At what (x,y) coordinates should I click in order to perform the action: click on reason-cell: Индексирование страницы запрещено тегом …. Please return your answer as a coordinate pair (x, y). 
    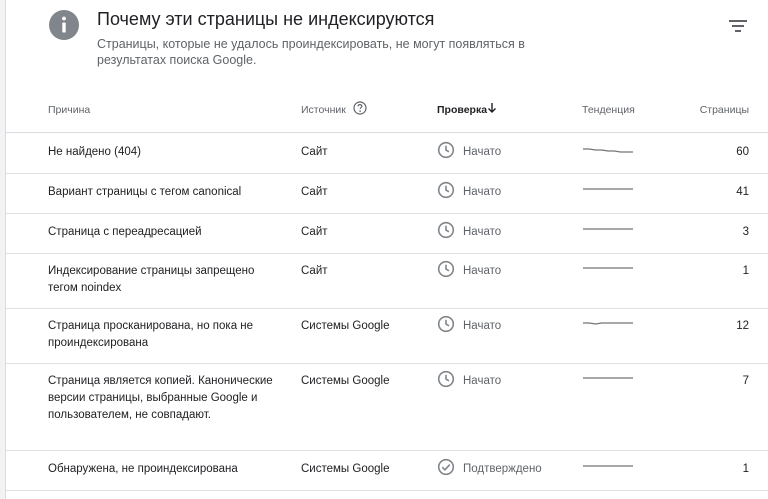
    Looking at the image, I should click on (151, 279).